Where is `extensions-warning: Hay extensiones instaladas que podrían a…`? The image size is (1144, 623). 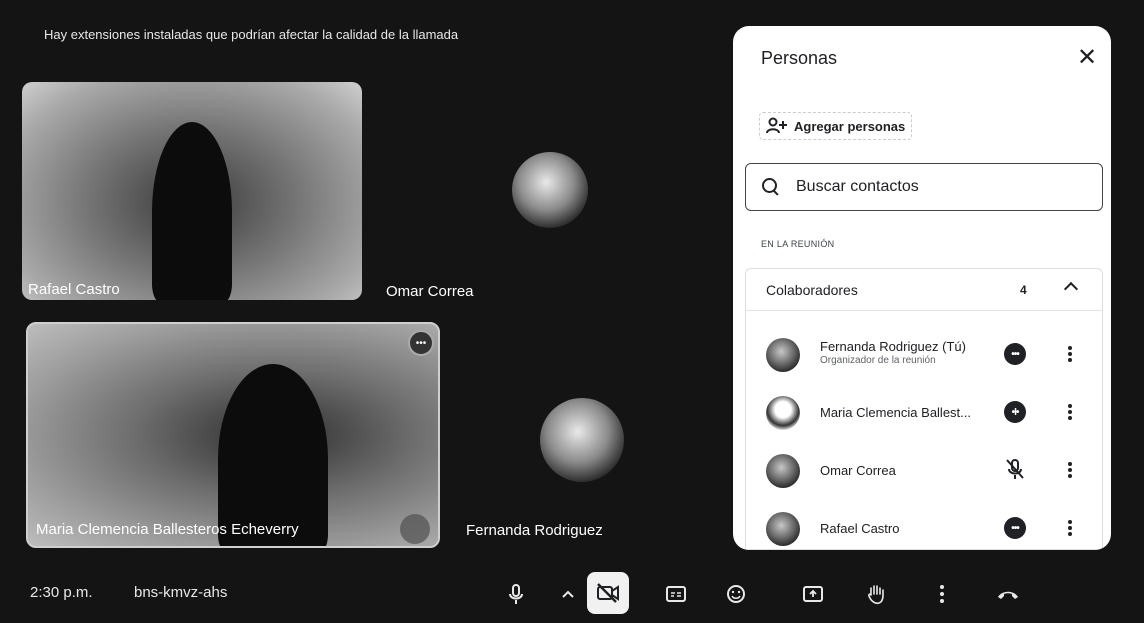
extensions-warning: Hay extensiones instaladas que podrían a… is located at coordinates (251, 34).